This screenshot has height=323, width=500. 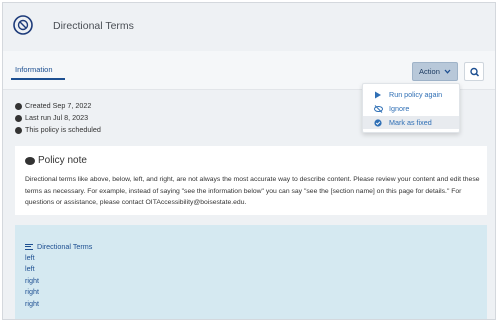 What do you see at coordinates (23, 25) in the screenshot?
I see `prohibited-icon` at bounding box center [23, 25].